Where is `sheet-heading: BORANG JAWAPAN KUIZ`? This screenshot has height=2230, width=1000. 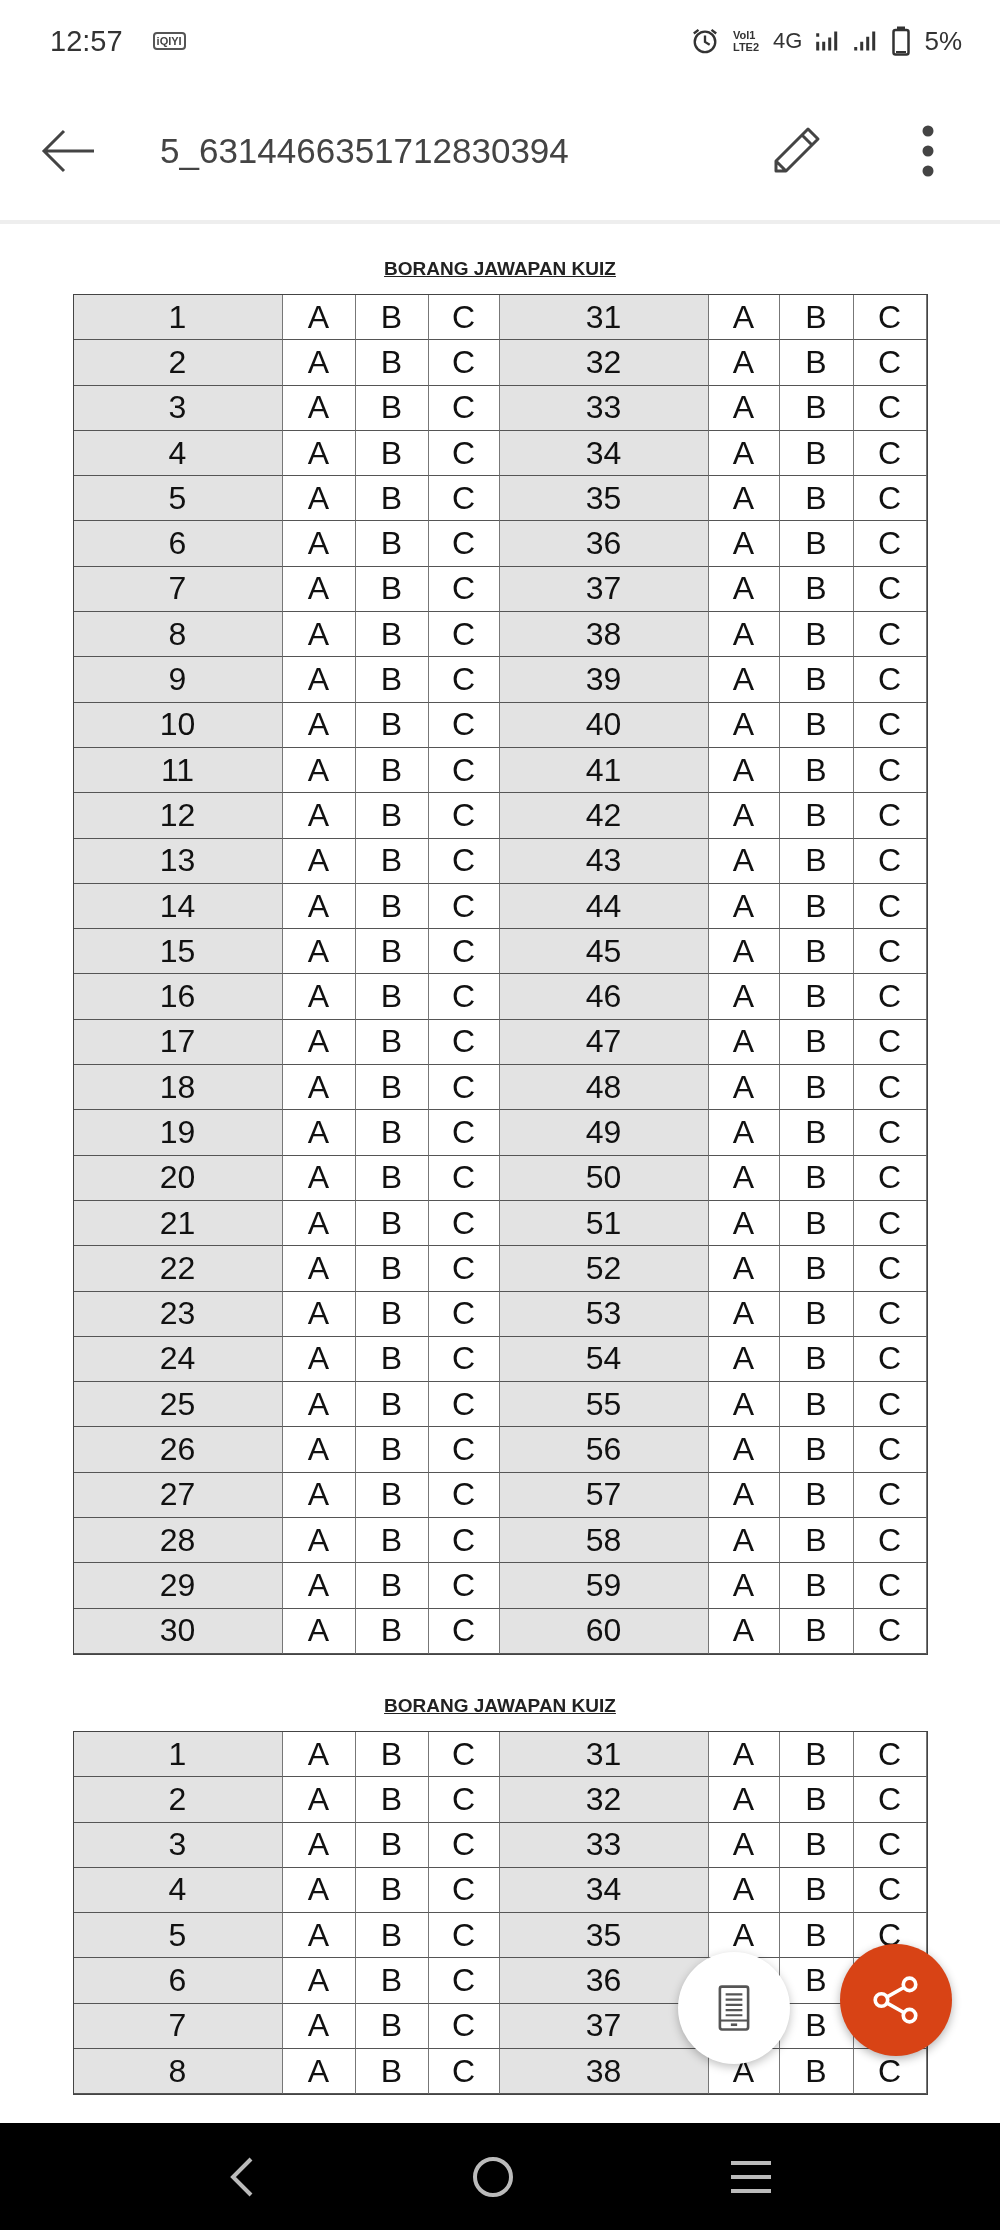
sheet-heading: BORANG JAWAPAN KUIZ is located at coordinates (500, 1705).